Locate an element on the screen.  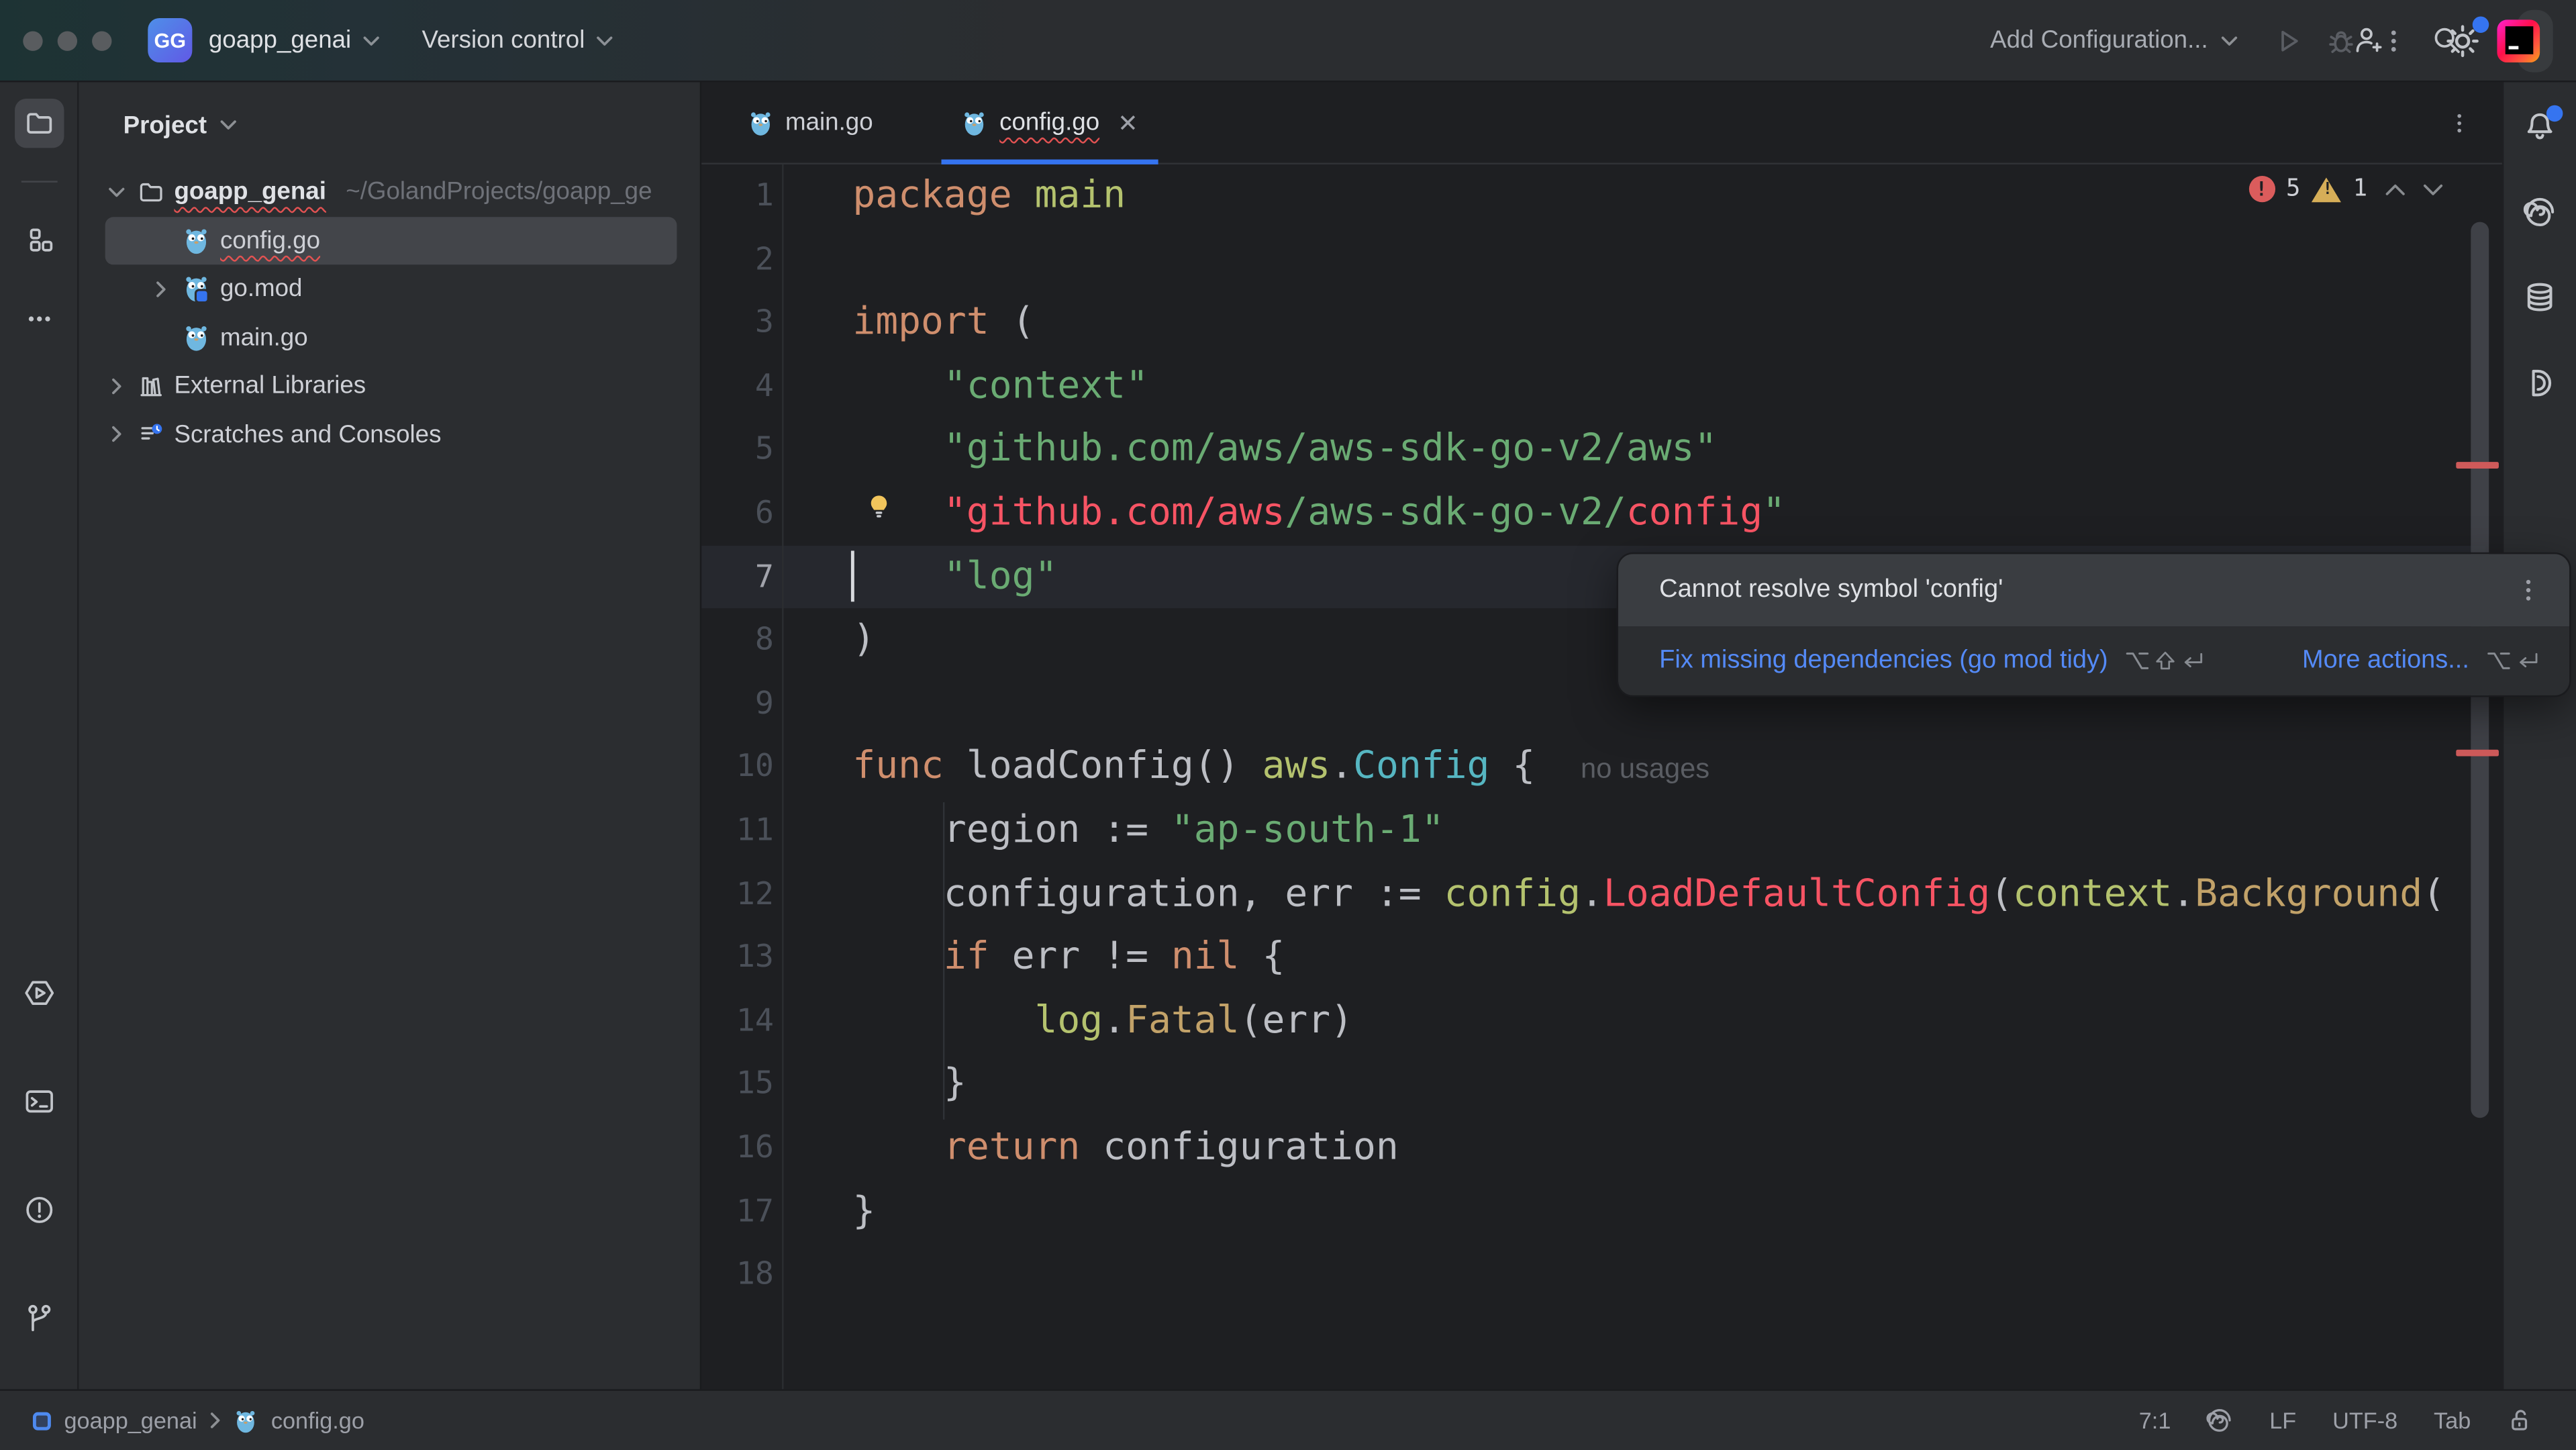
project-selector: goapp_genai is located at coordinates (294, 40).